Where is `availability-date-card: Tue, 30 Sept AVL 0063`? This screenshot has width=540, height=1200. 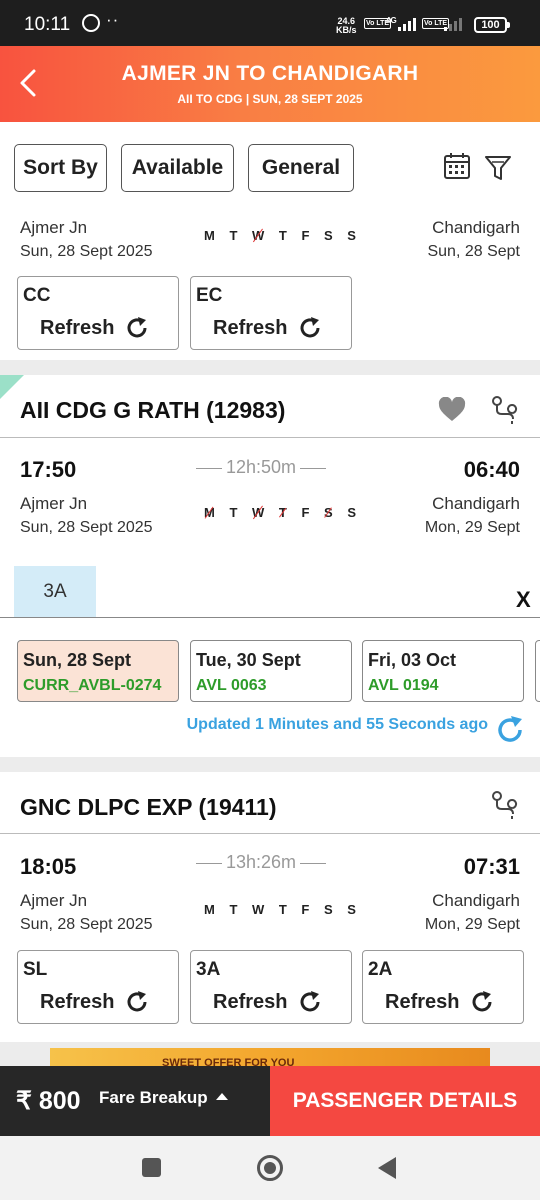 availability-date-card: Tue, 30 Sept AVL 0063 is located at coordinates (271, 671).